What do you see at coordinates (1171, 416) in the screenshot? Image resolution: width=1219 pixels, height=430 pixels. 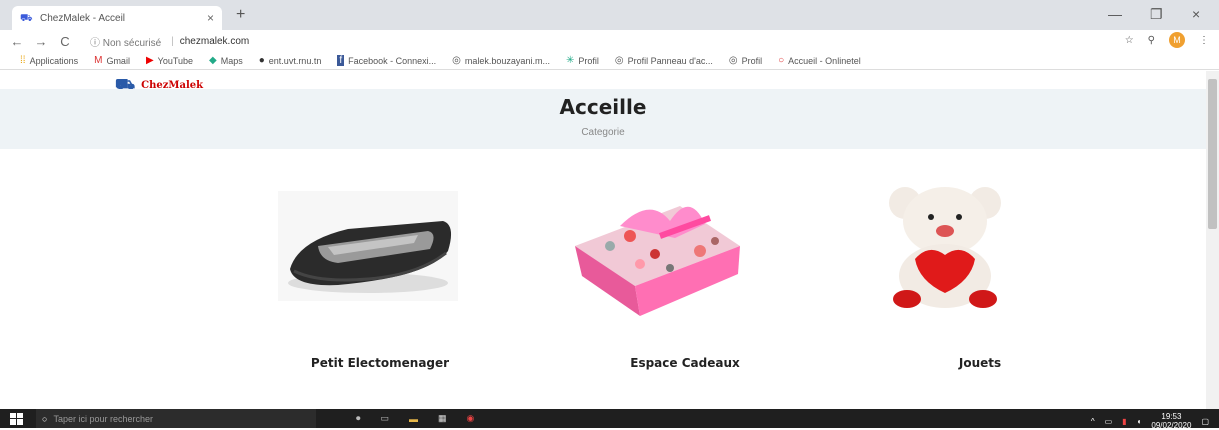 I see `clock-time: 19:53` at bounding box center [1171, 416].